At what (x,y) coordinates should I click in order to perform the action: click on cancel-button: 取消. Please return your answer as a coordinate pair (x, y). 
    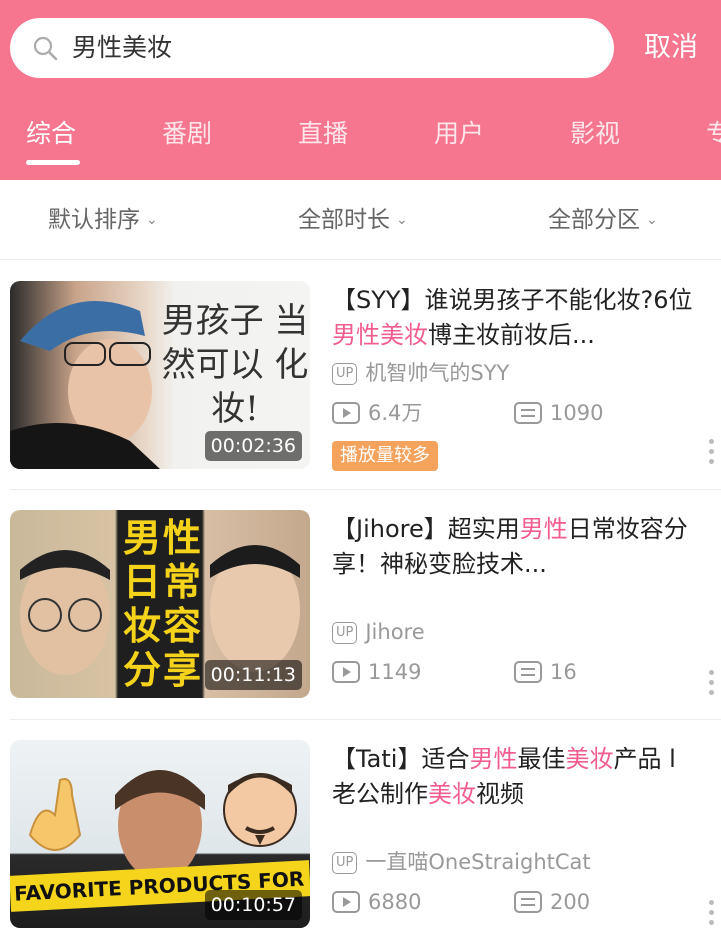
    Looking at the image, I should click on (671, 48).